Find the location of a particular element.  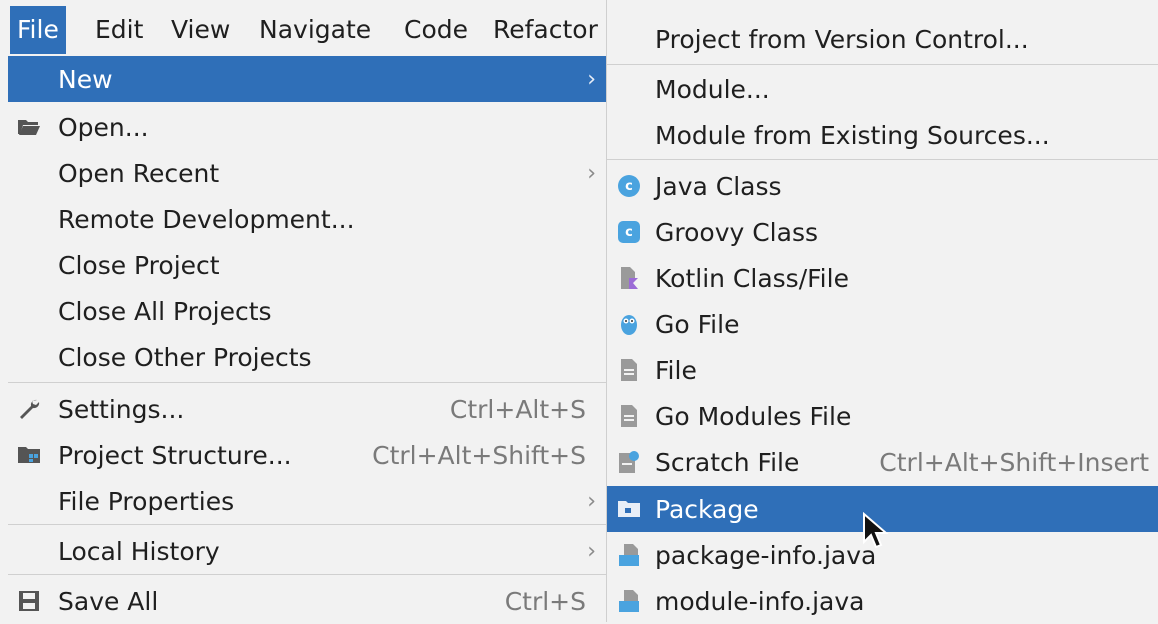

go-file-icon is located at coordinates (629, 324).